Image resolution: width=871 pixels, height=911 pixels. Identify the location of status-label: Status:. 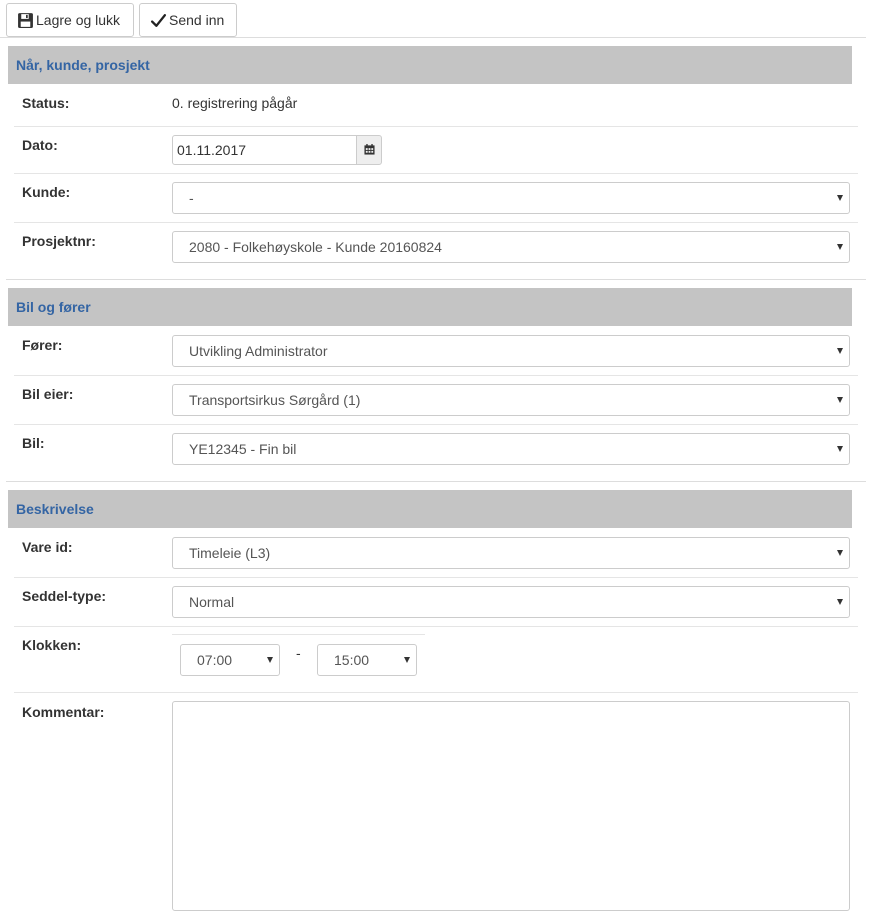
(46, 103).